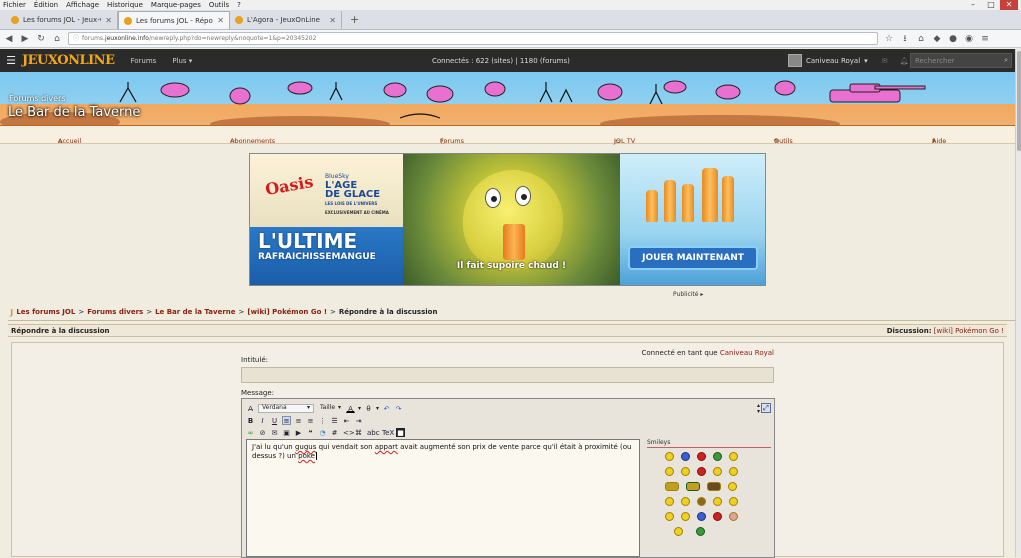 The image size is (1021, 558). What do you see at coordinates (274, 432) in the screenshot?
I see `email-icon: ✉` at bounding box center [274, 432].